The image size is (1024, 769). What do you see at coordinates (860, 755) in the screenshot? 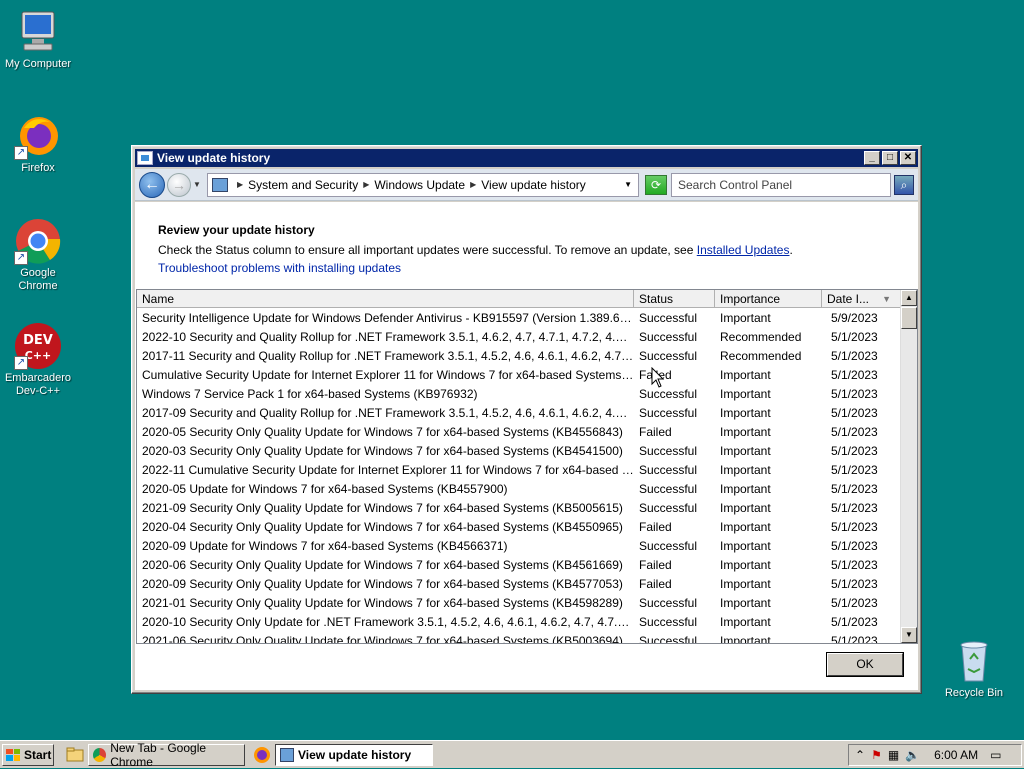
I see `show-hidden-icons-icon: ⌃` at bounding box center [860, 755].